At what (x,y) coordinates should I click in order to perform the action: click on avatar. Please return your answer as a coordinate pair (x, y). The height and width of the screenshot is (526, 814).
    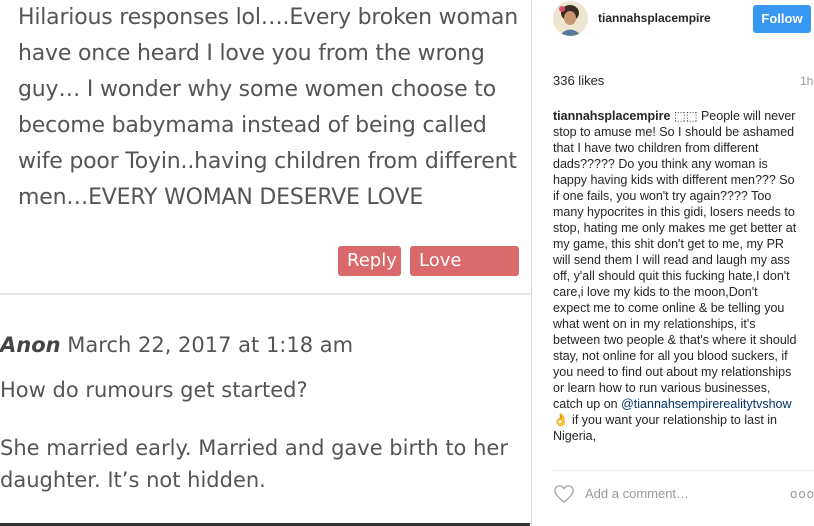
    Looking at the image, I should click on (570, 18).